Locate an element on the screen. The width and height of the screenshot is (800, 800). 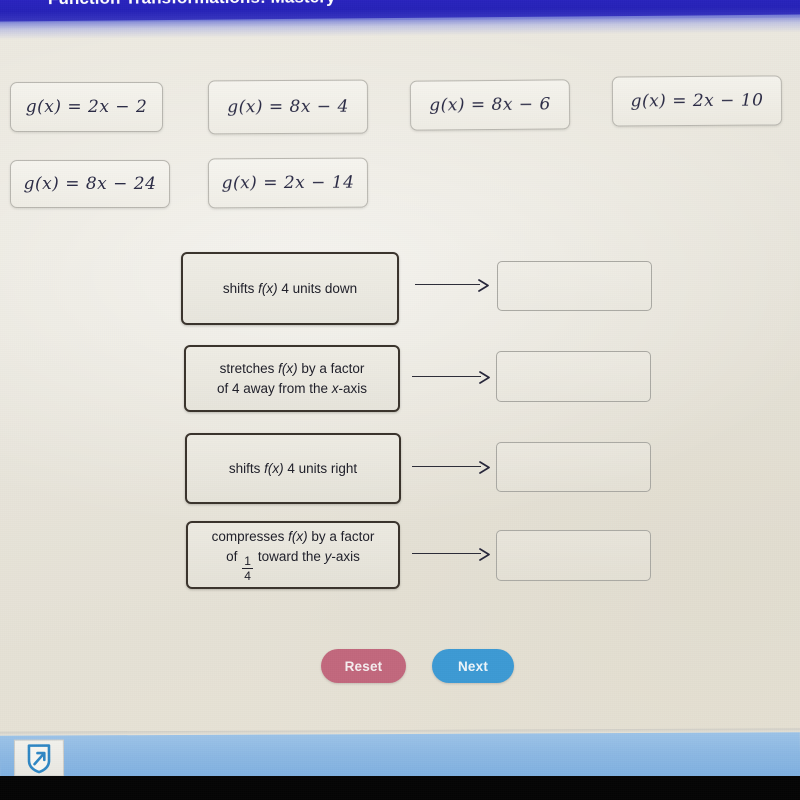
equation-tile-6-label: g(x) = 2x − 14 is located at coordinates (288, 183).